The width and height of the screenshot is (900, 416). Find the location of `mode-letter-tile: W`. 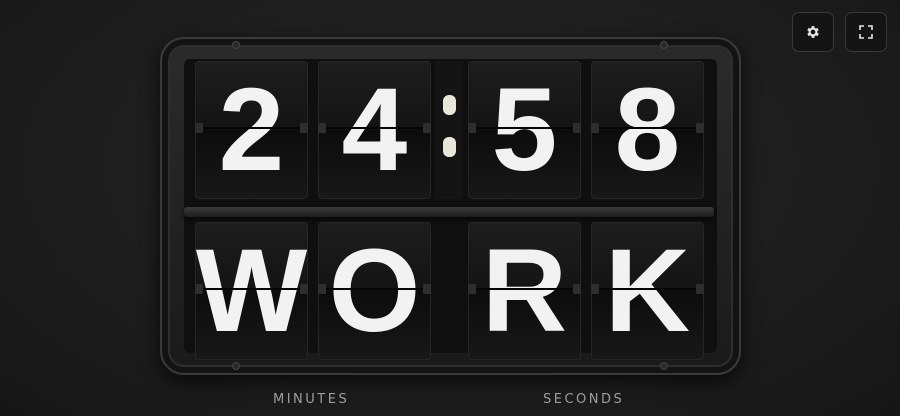

mode-letter-tile: W is located at coordinates (251, 291).